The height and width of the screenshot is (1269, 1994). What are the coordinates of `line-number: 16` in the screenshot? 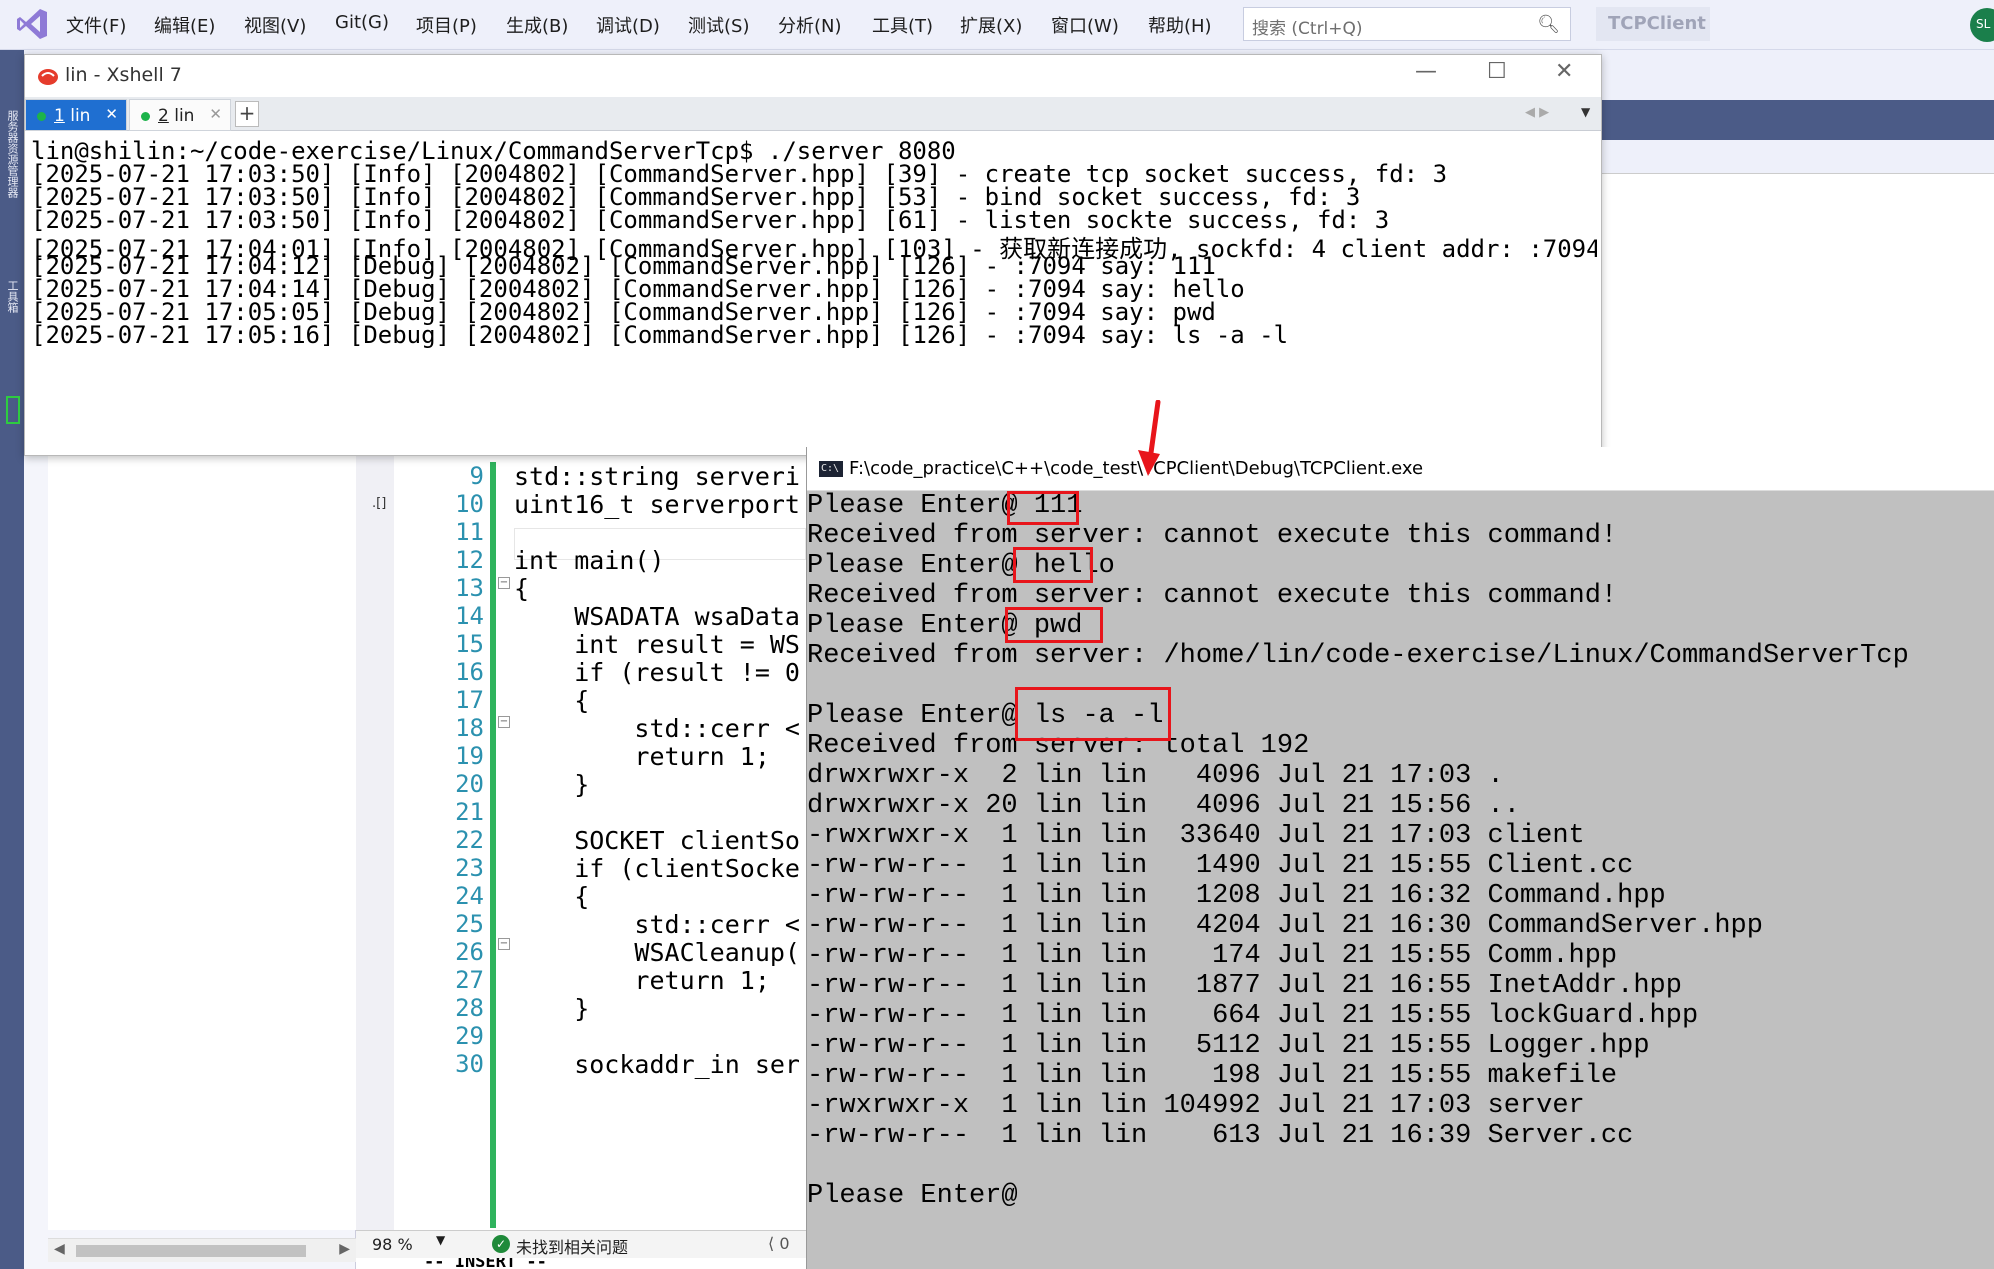 It's located at (469, 672).